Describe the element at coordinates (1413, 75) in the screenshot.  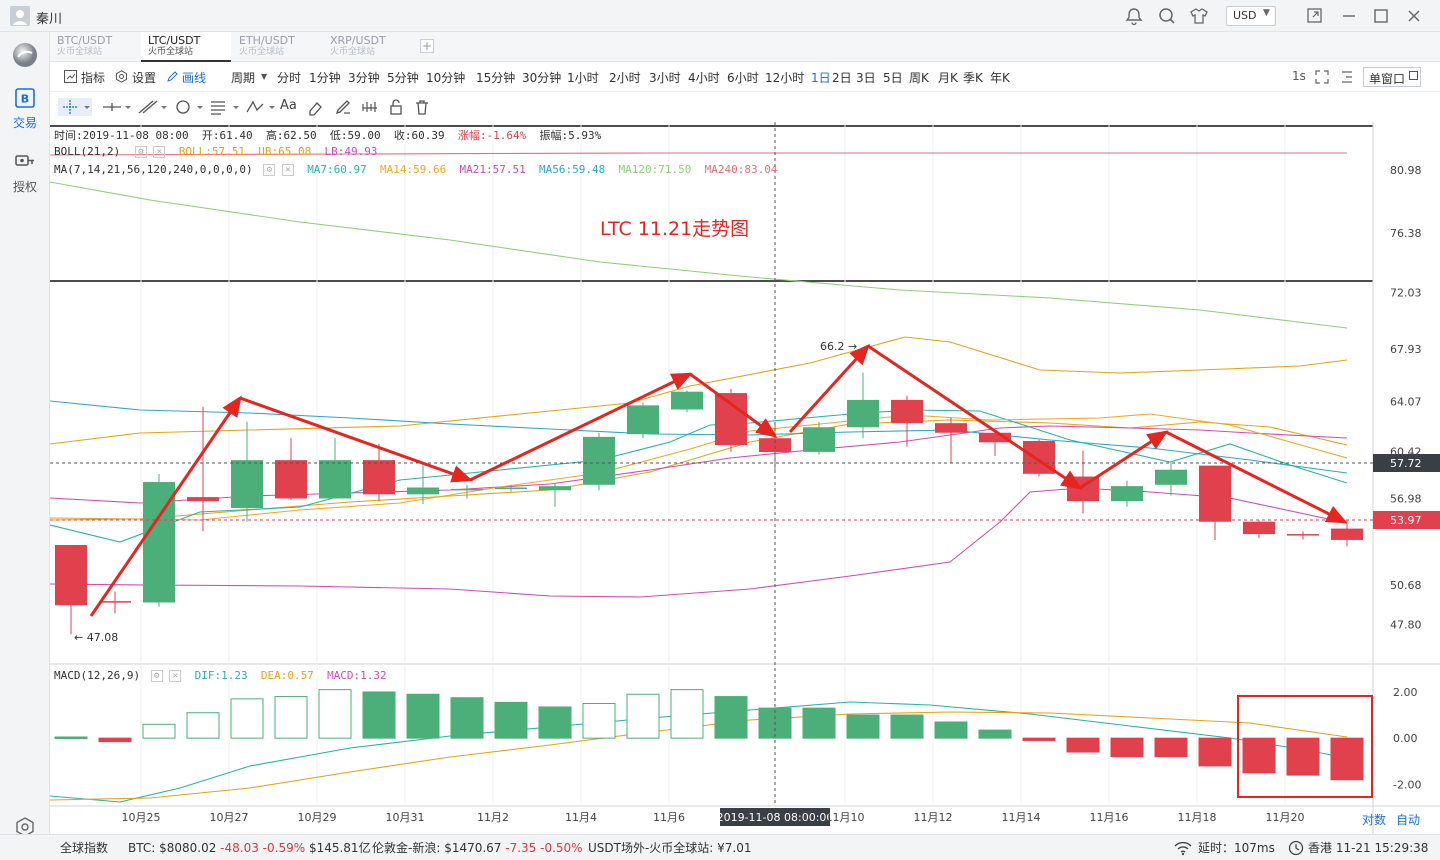
I see `window-icon` at that location.